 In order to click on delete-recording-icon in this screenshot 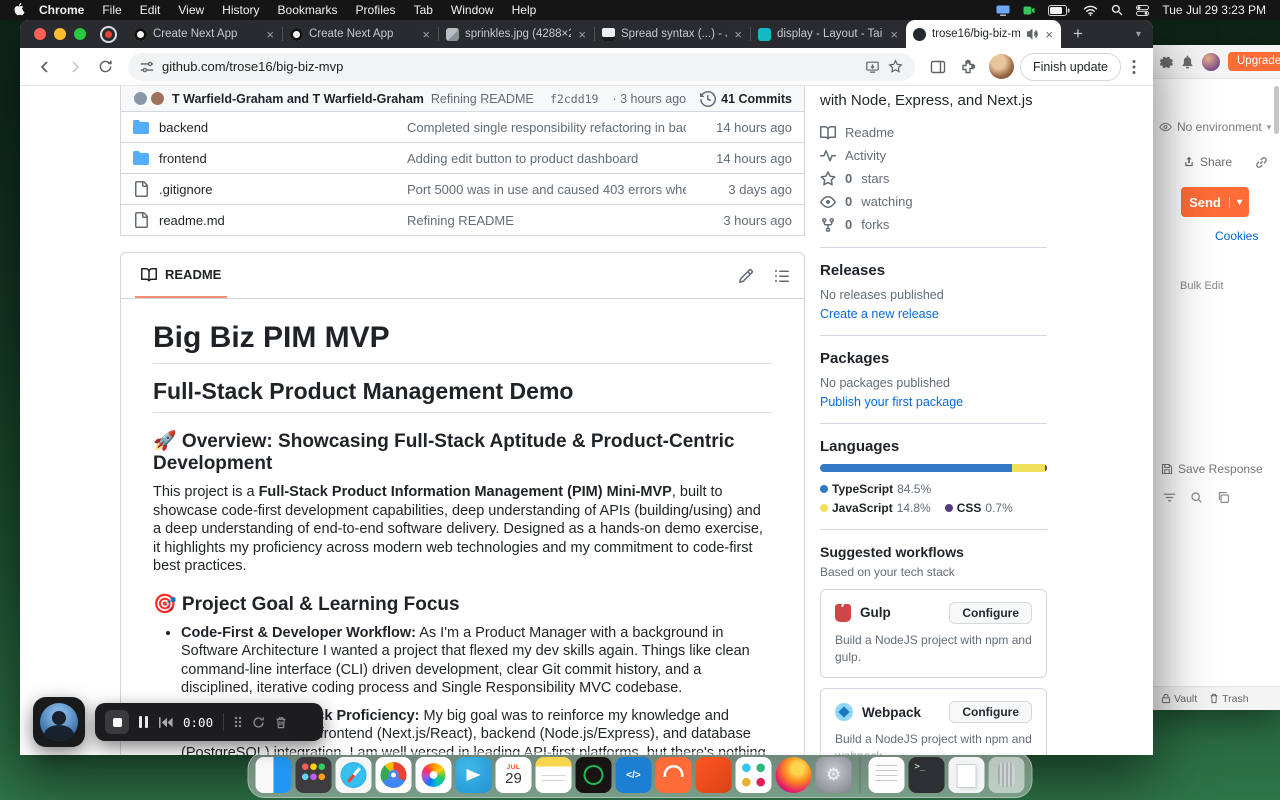, I will do `click(281, 722)`.